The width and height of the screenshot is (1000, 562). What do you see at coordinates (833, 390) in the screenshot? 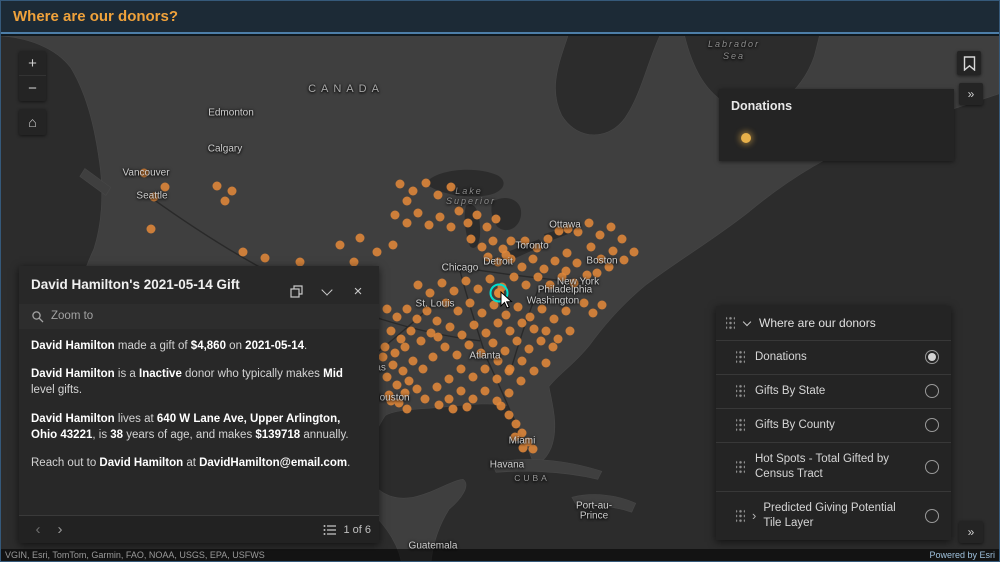
I see `layer-row-gifts-by-state: Gifts By State` at bounding box center [833, 390].